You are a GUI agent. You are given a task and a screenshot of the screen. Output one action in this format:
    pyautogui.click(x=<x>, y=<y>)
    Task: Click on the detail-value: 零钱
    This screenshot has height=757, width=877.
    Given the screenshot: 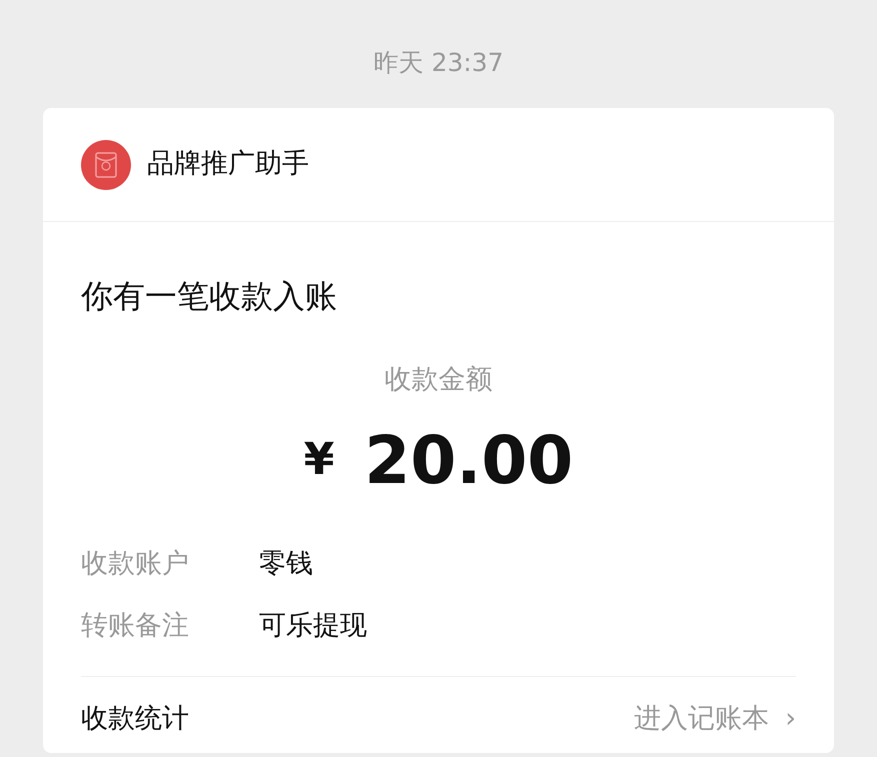 What is the action you would take?
    pyautogui.click(x=286, y=564)
    